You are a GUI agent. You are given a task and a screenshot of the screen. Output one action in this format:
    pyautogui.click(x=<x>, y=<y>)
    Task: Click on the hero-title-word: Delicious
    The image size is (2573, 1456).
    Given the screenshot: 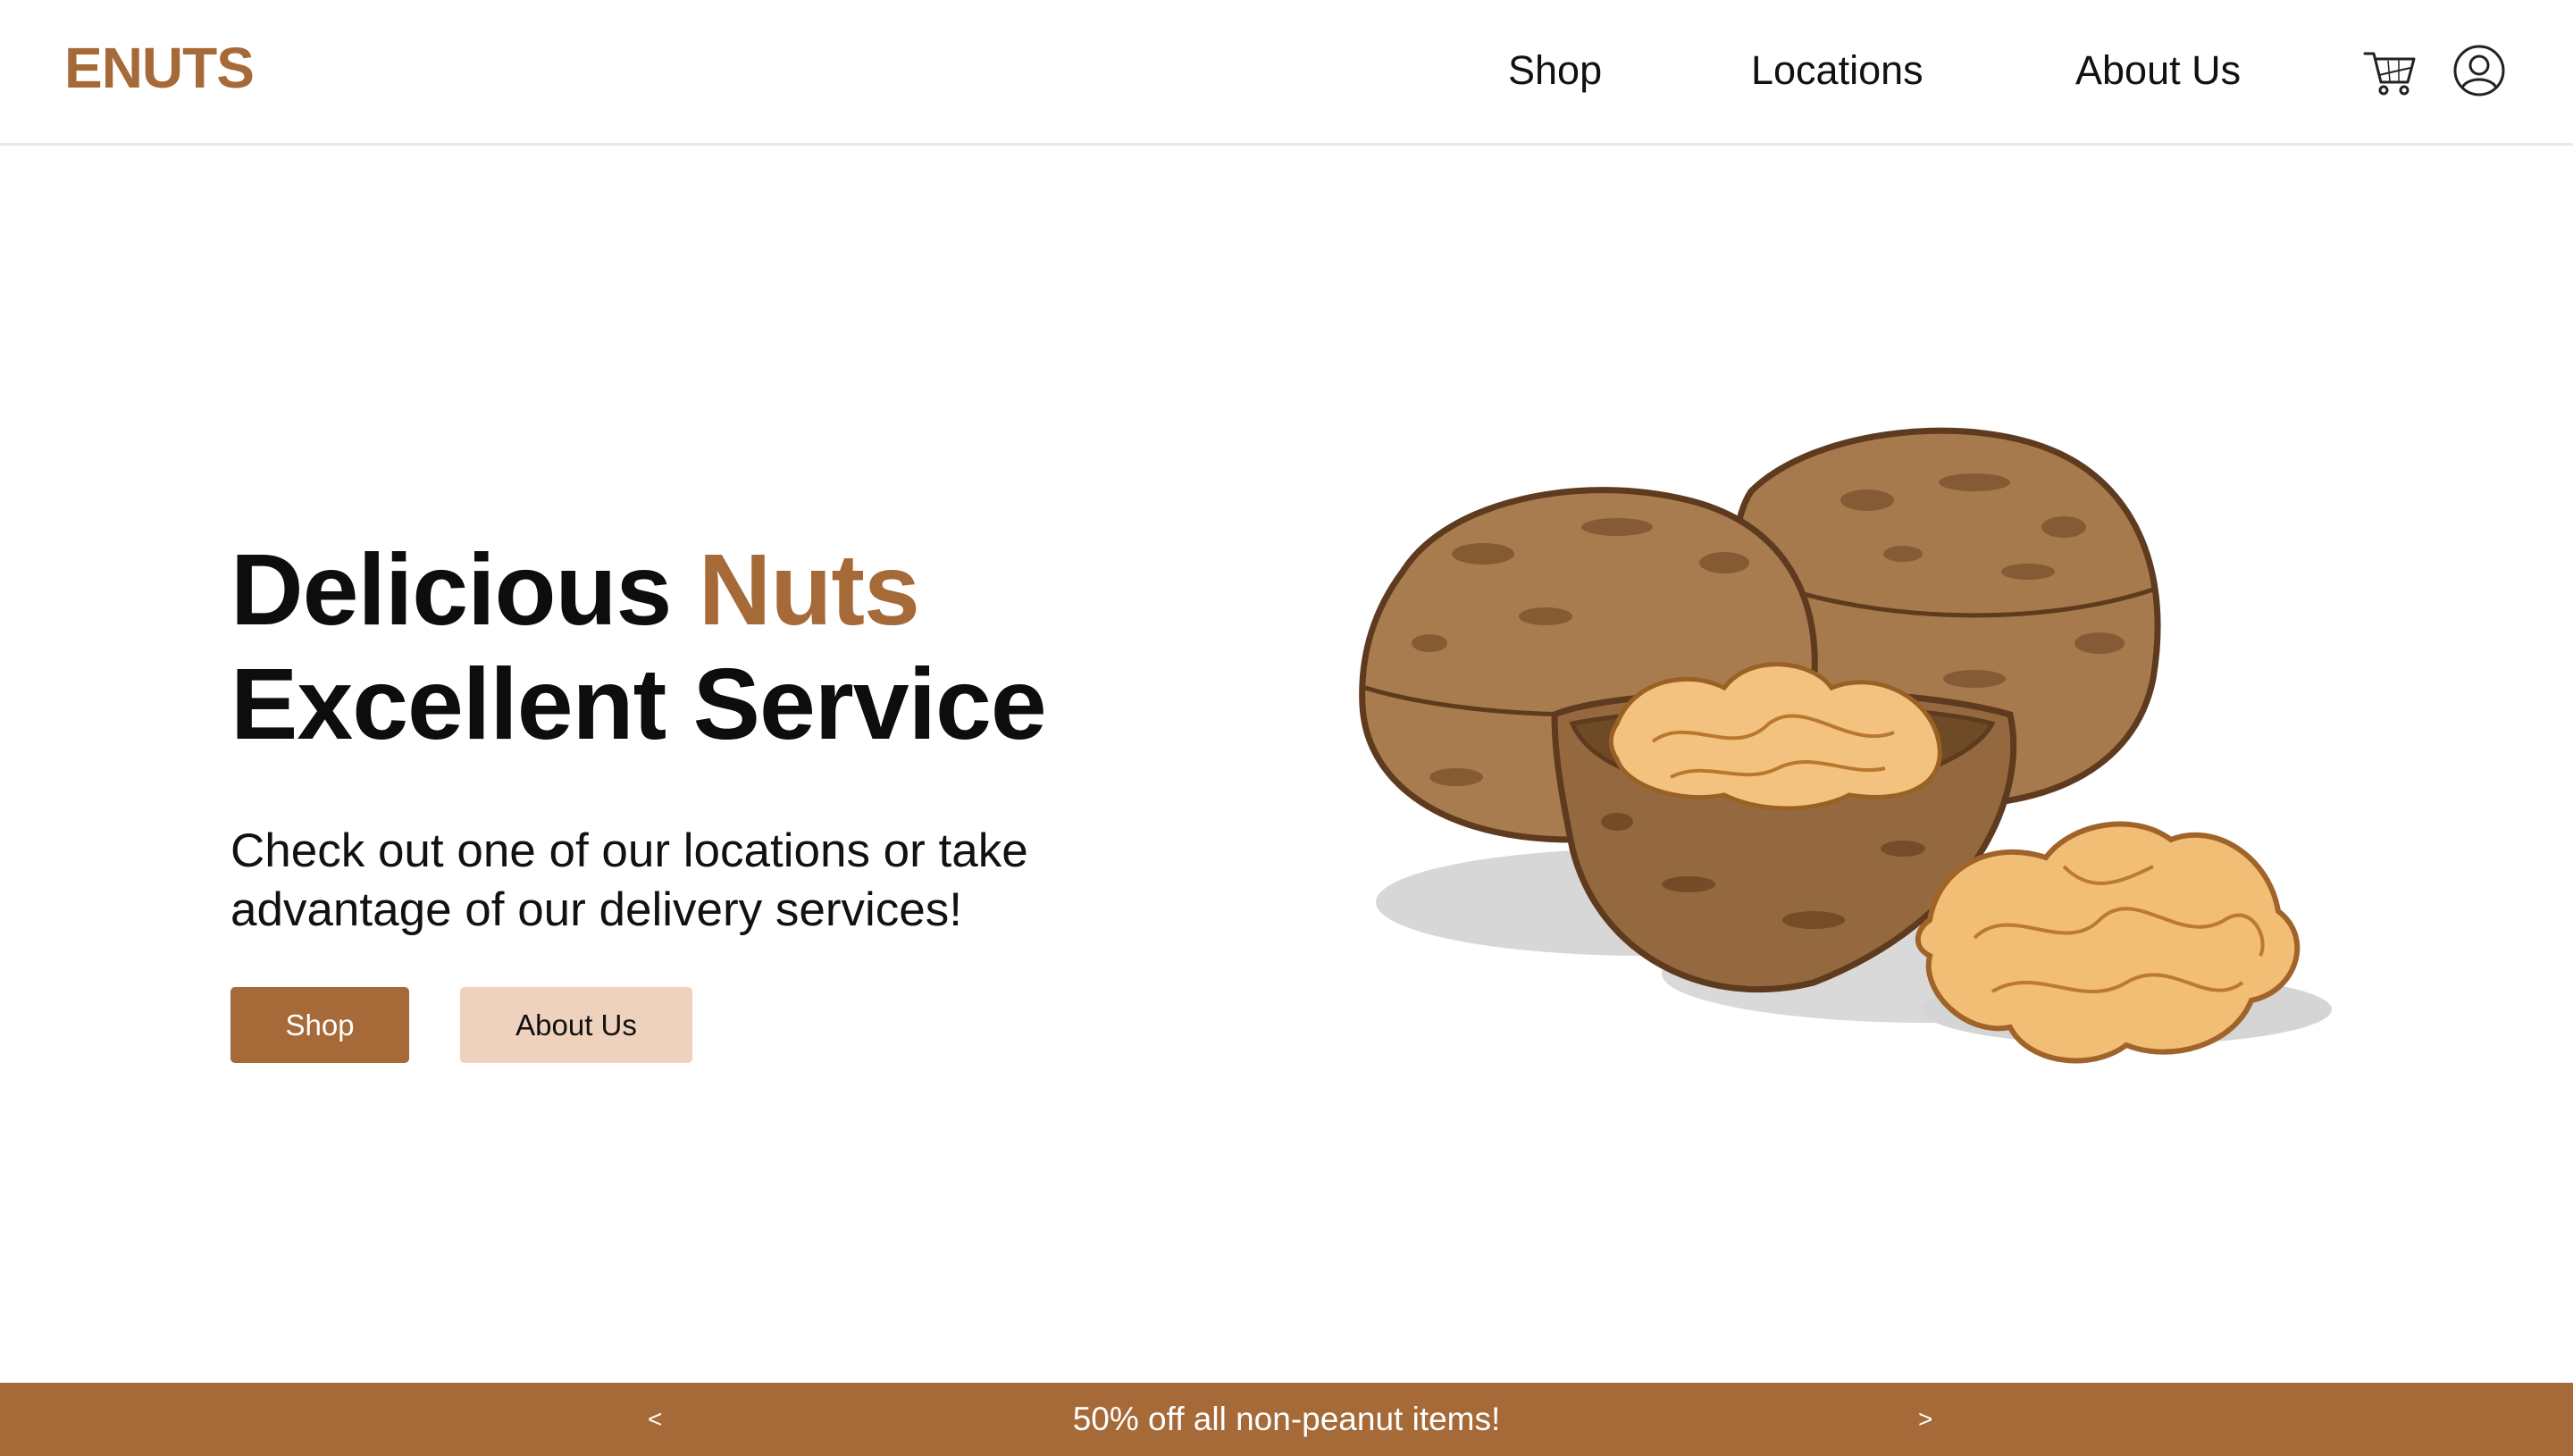 What is the action you would take?
    pyautogui.click(x=451, y=589)
    